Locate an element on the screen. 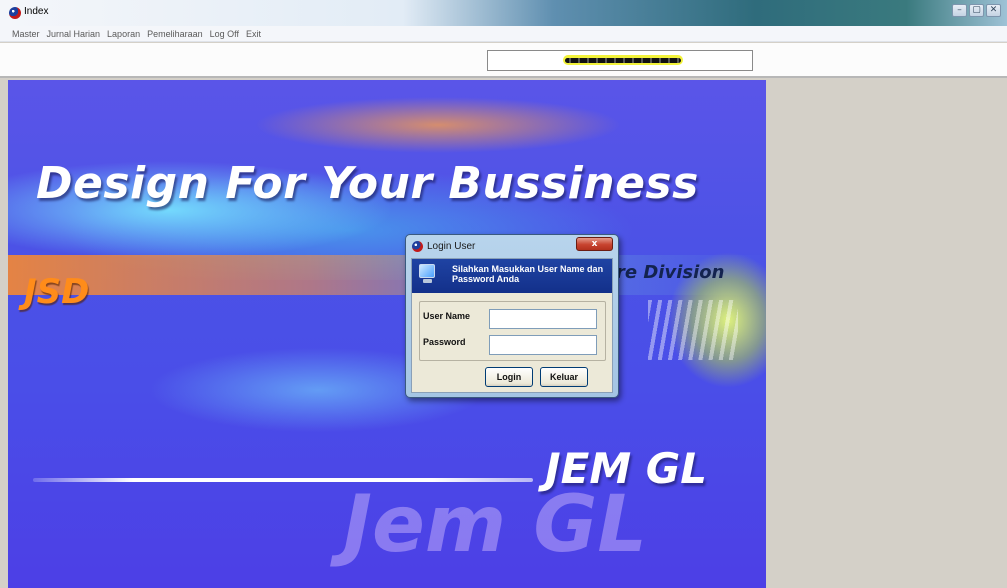 This screenshot has height=588, width=1007. splash-jsd: JSD is located at coordinates (57, 292).